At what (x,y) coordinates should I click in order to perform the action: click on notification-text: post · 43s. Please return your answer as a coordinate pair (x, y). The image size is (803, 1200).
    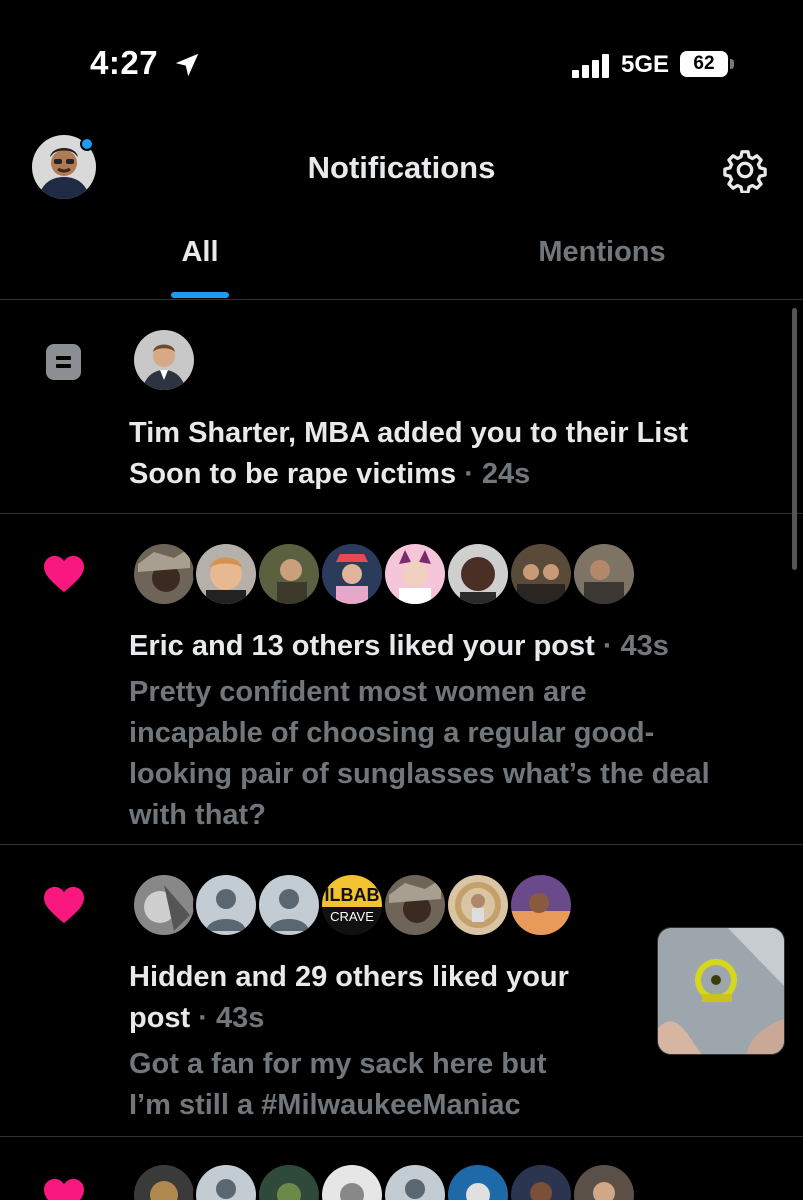
    Looking at the image, I should click on (196, 1018).